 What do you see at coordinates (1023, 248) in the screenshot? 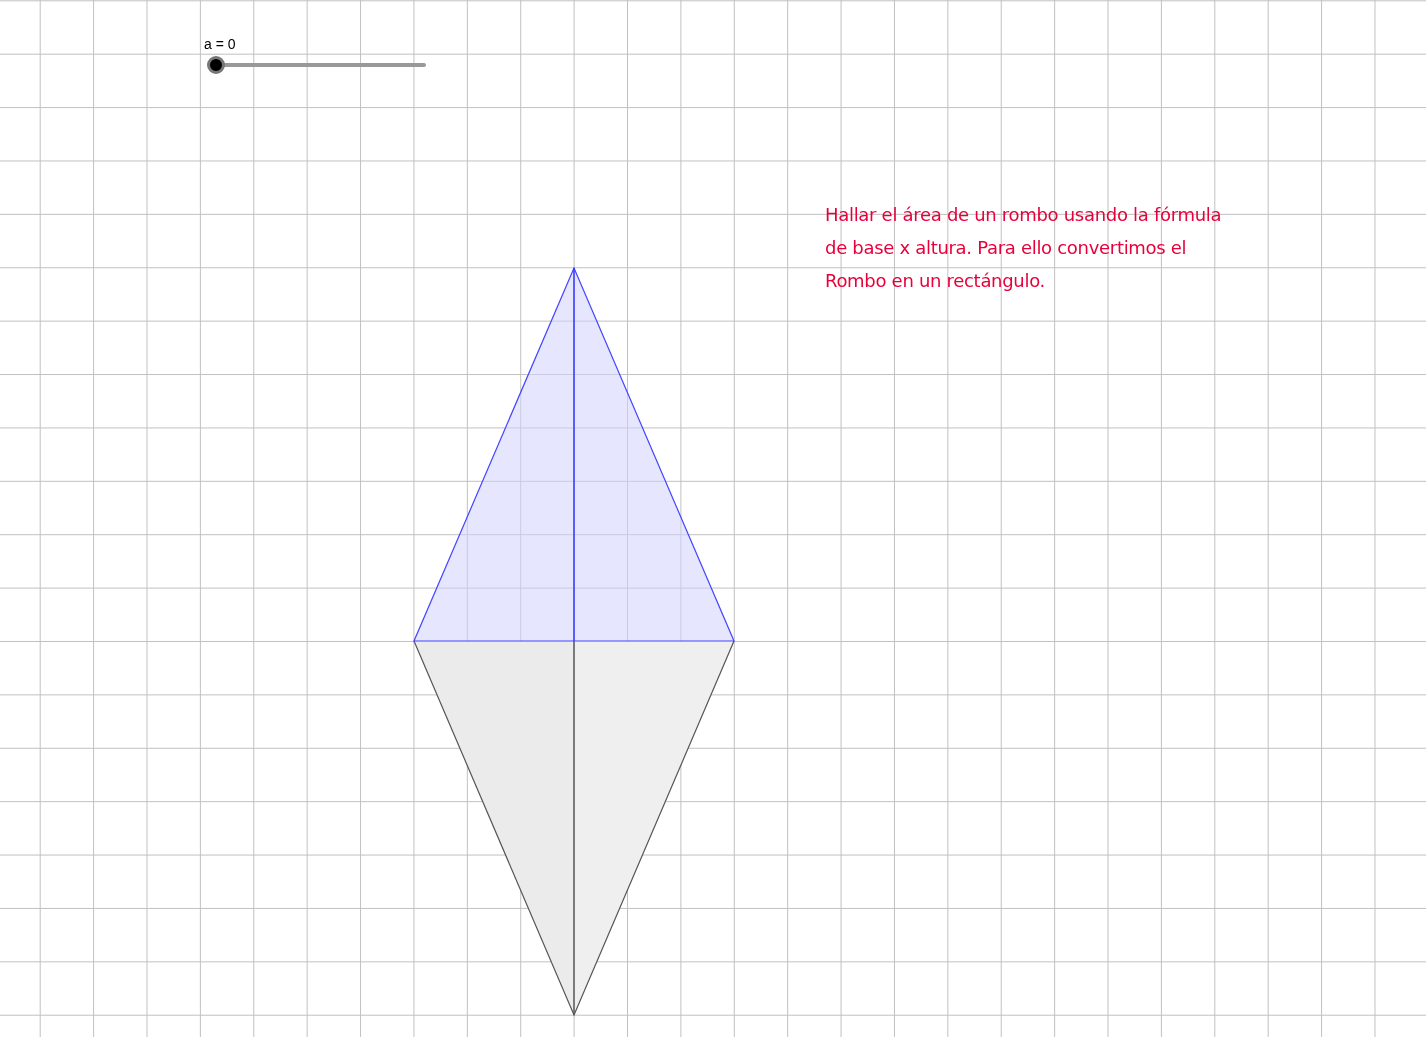
I see `instruction-text: Hallar el área de un rombo usando la fórmula de base x altura. Para ello convertimos el Rombo en un rectángulo.` at bounding box center [1023, 248].